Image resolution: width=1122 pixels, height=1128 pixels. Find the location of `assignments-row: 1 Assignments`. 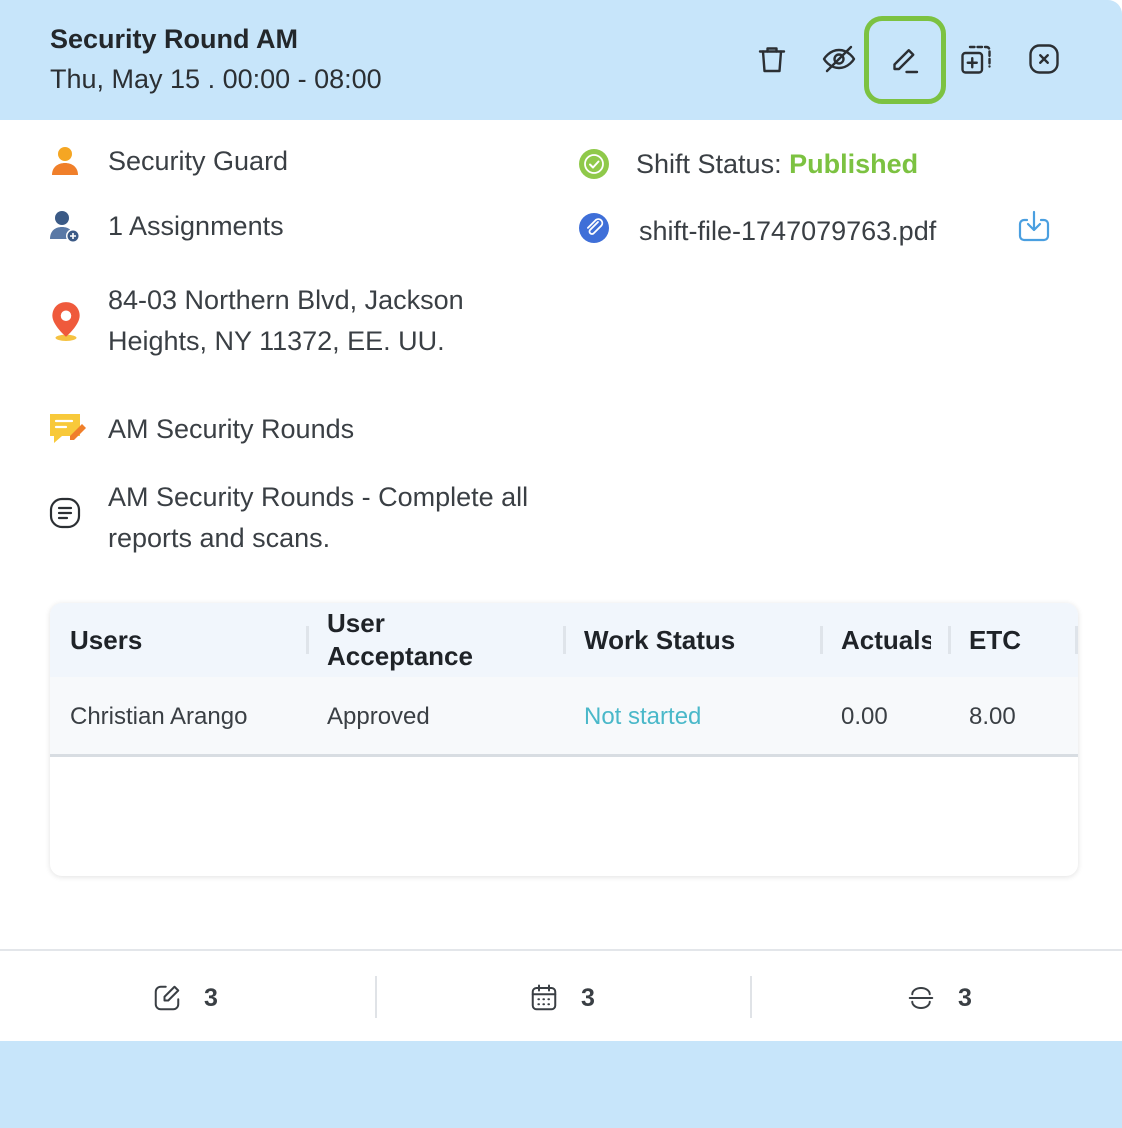

assignments-row: 1 Assignments is located at coordinates (166, 228).